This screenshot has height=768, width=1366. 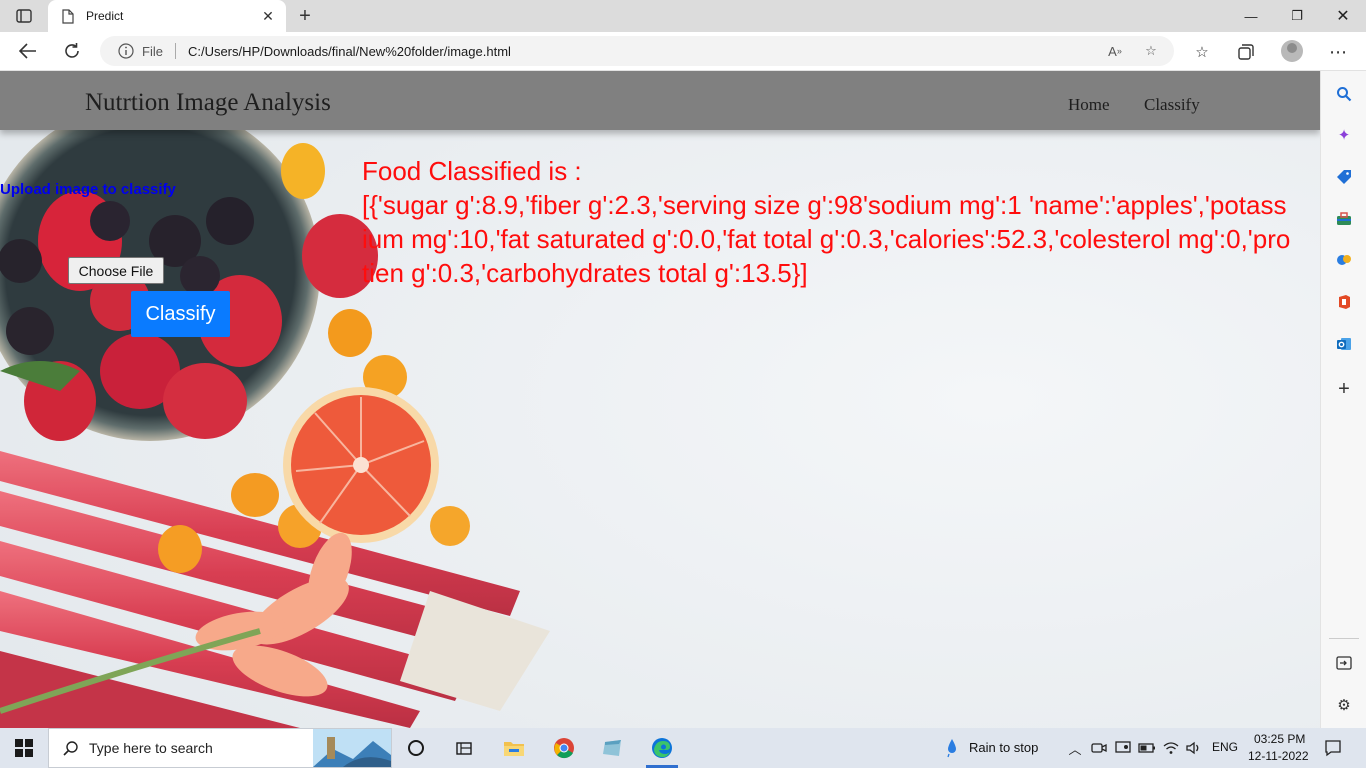 I want to click on choose-file-button: Choose File, so click(x=116, y=270).